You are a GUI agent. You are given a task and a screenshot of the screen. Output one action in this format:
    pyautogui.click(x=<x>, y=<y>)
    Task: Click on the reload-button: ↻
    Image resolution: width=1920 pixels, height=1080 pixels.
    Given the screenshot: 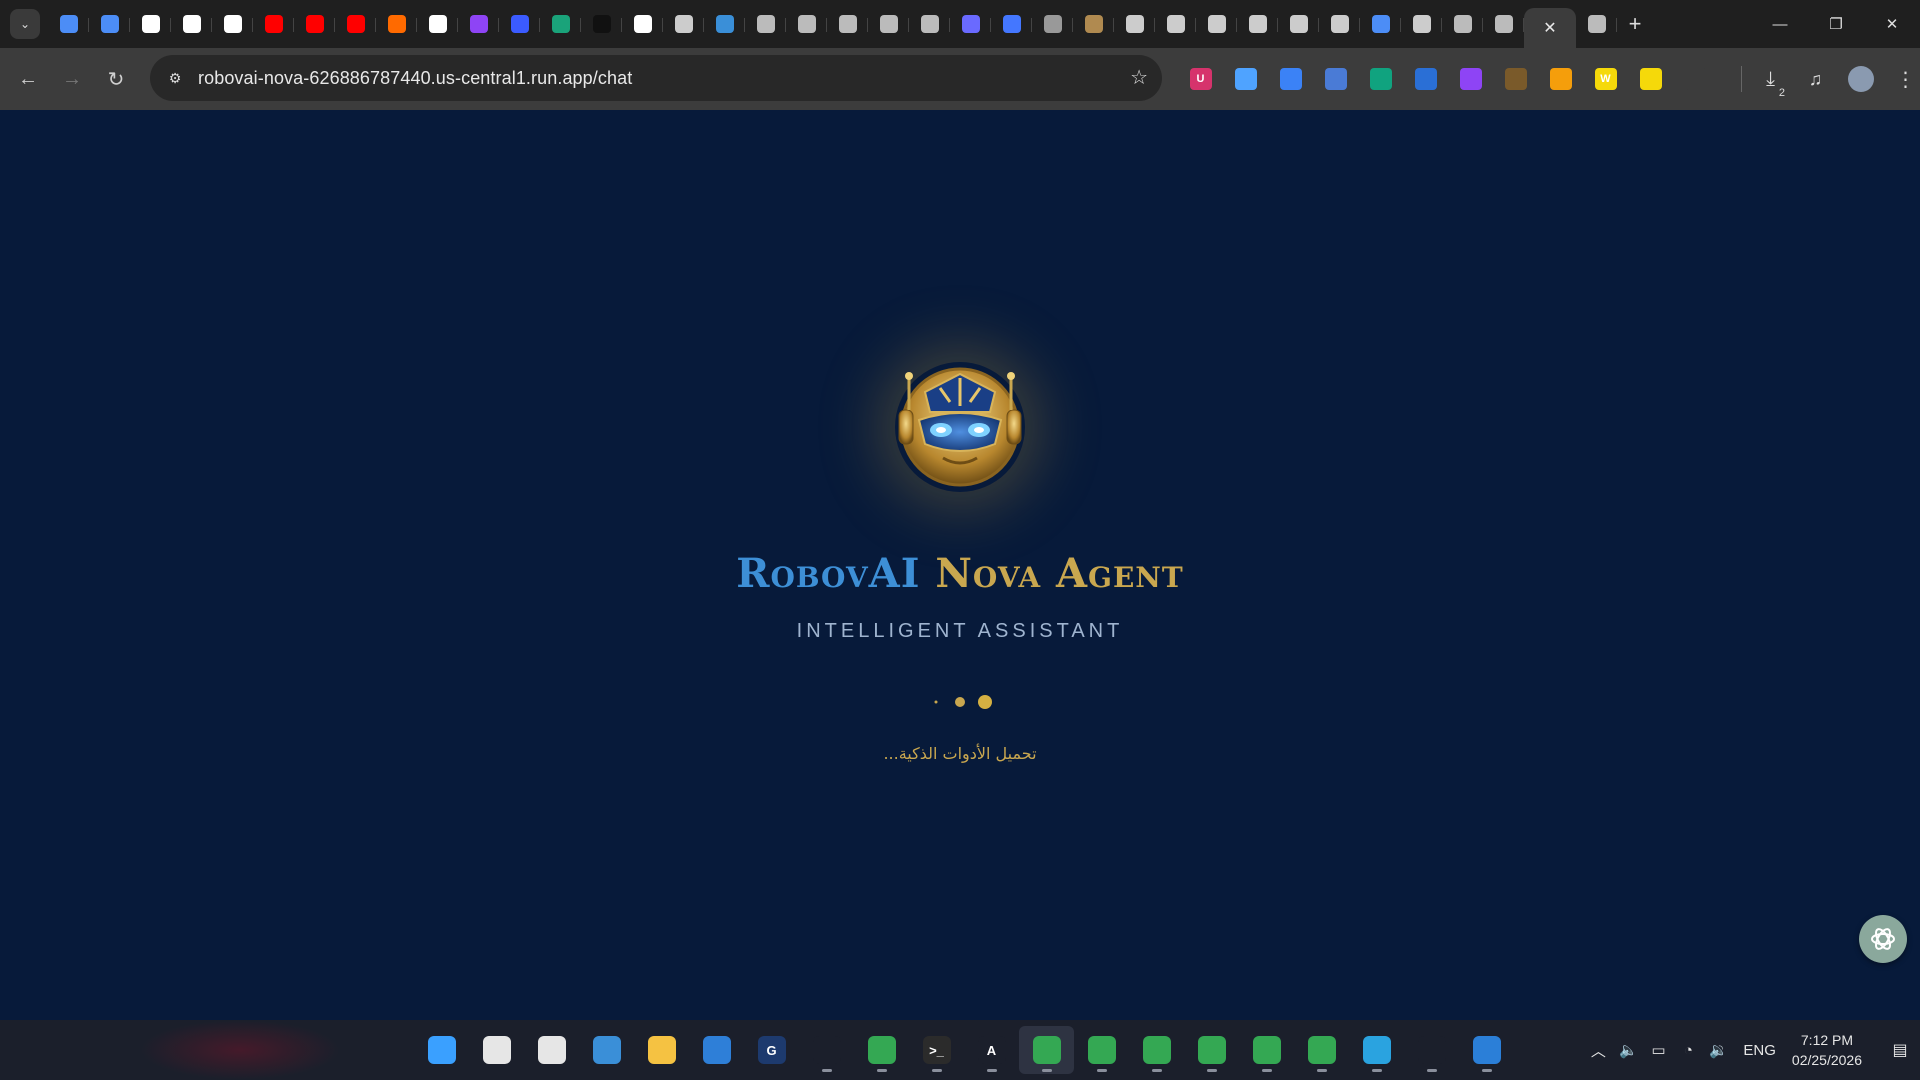 What is the action you would take?
    pyautogui.click(x=116, y=79)
    